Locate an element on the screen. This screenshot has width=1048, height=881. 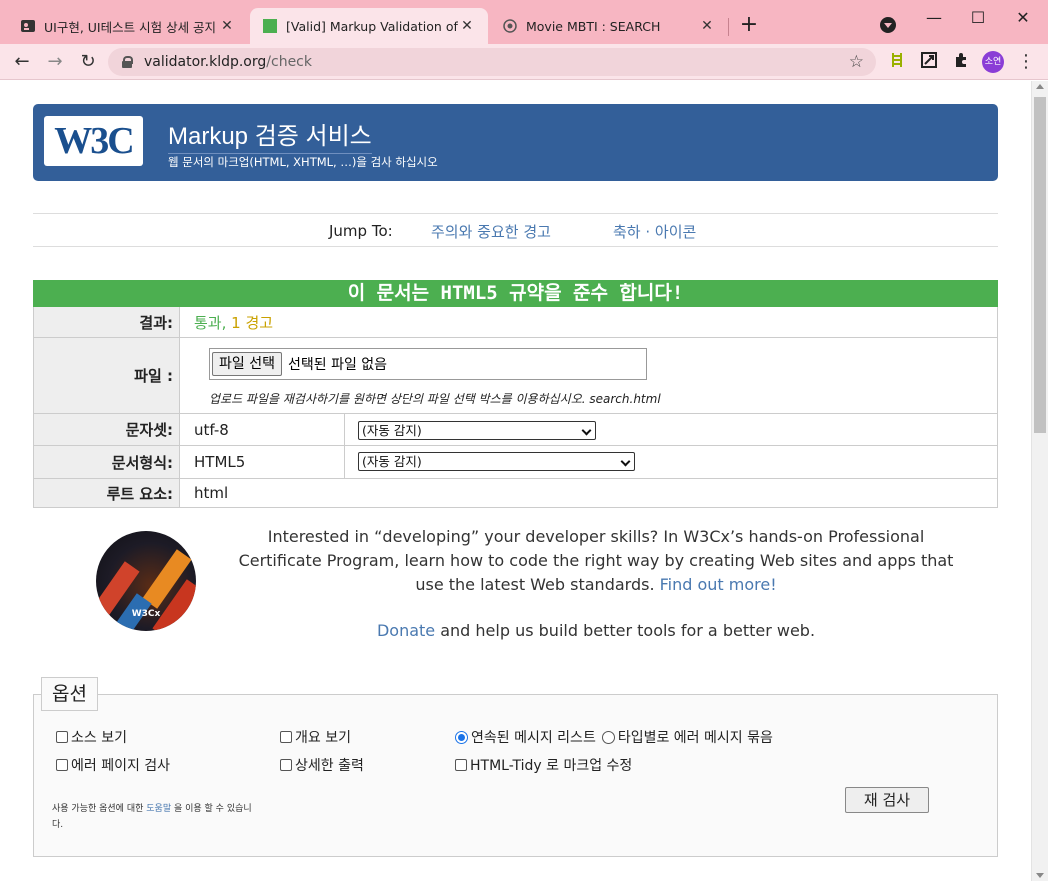
tab-divider is located at coordinates (728, 27).